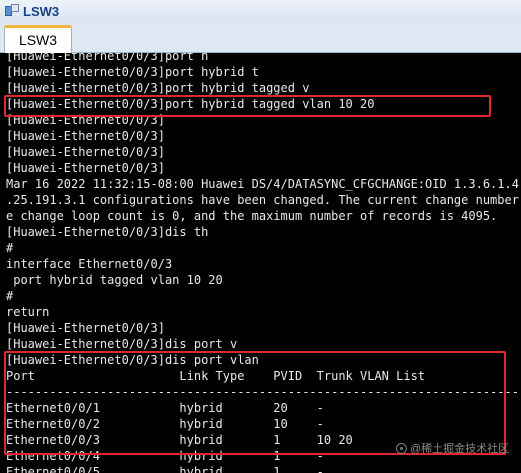  Describe the element at coordinates (122, 344) in the screenshot. I see `terminal-line: [Huawei-Ethernet0/0/3]dis port v` at that location.